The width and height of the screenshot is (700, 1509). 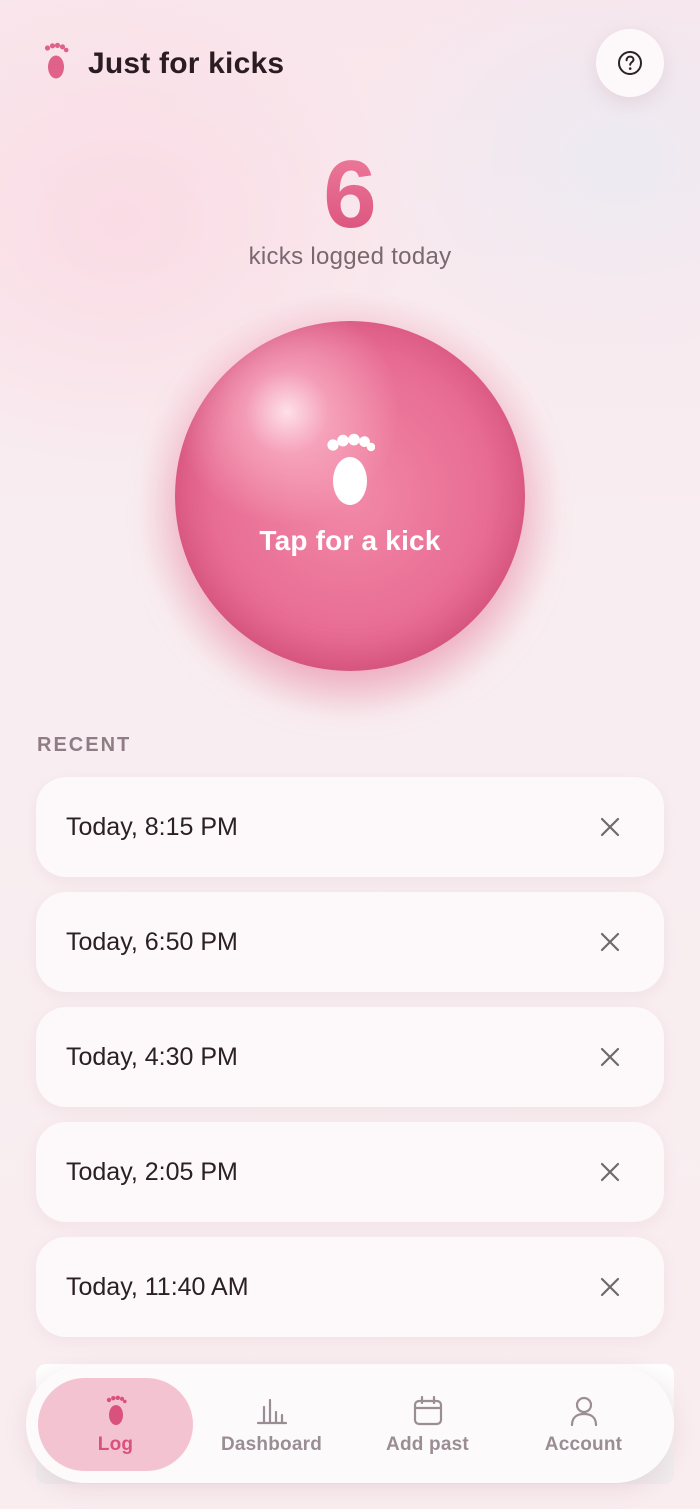 I want to click on recent-kick-item: Today, 11:40 AM, so click(x=350, y=1287).